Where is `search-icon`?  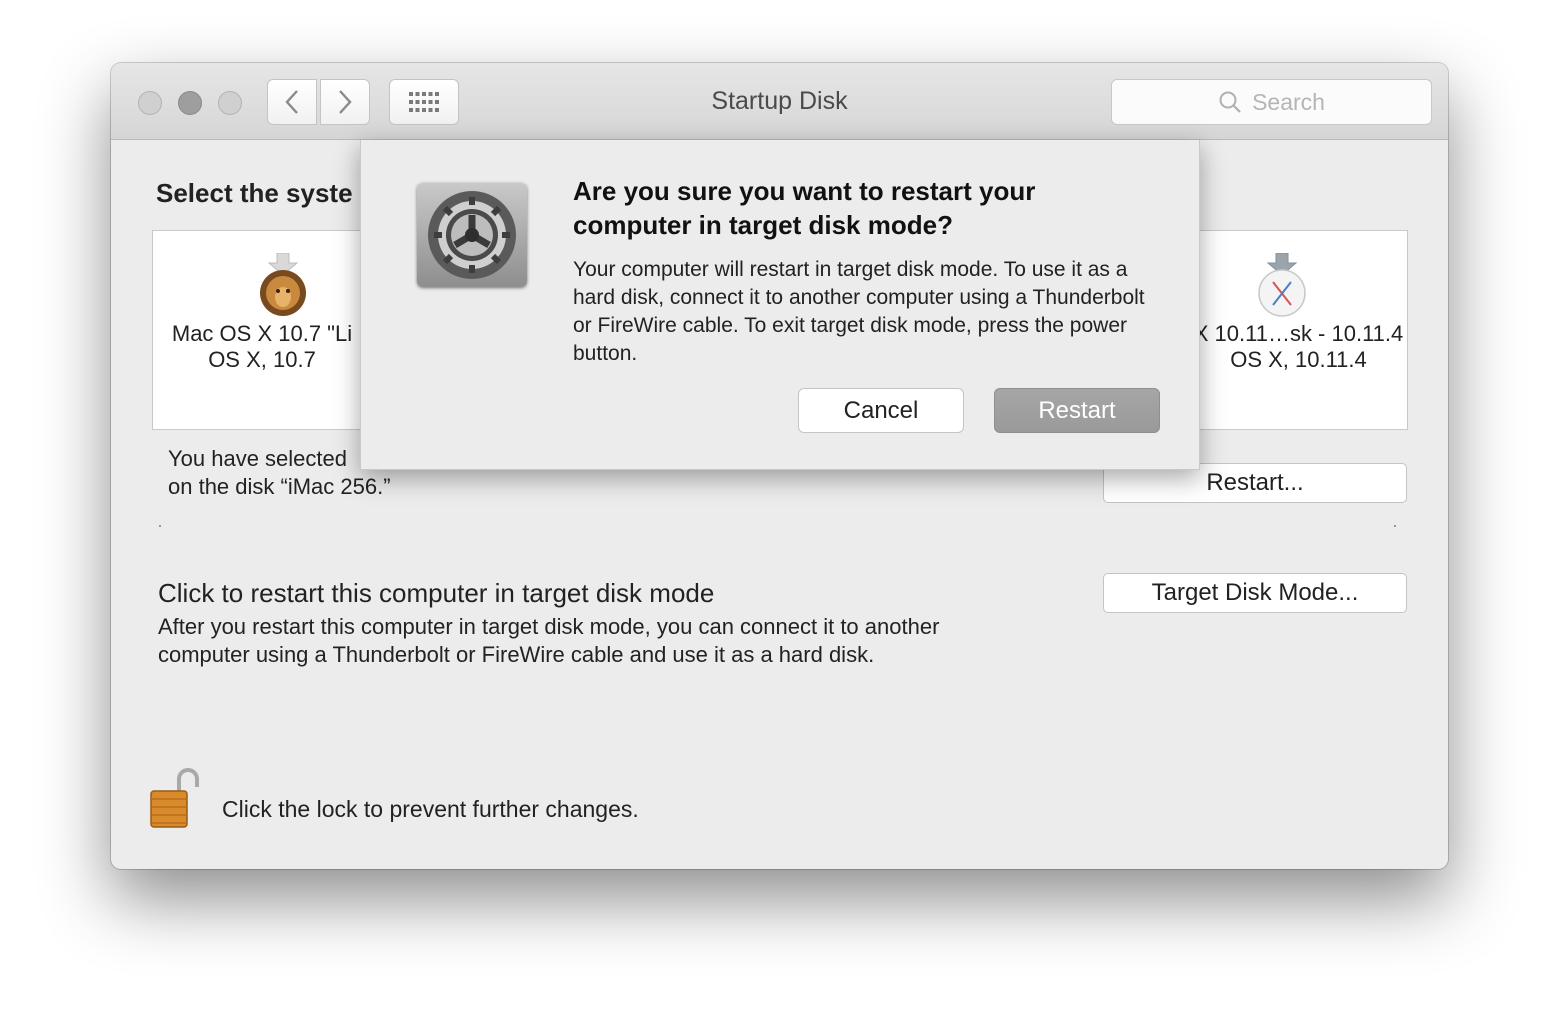
search-icon is located at coordinates (1230, 102).